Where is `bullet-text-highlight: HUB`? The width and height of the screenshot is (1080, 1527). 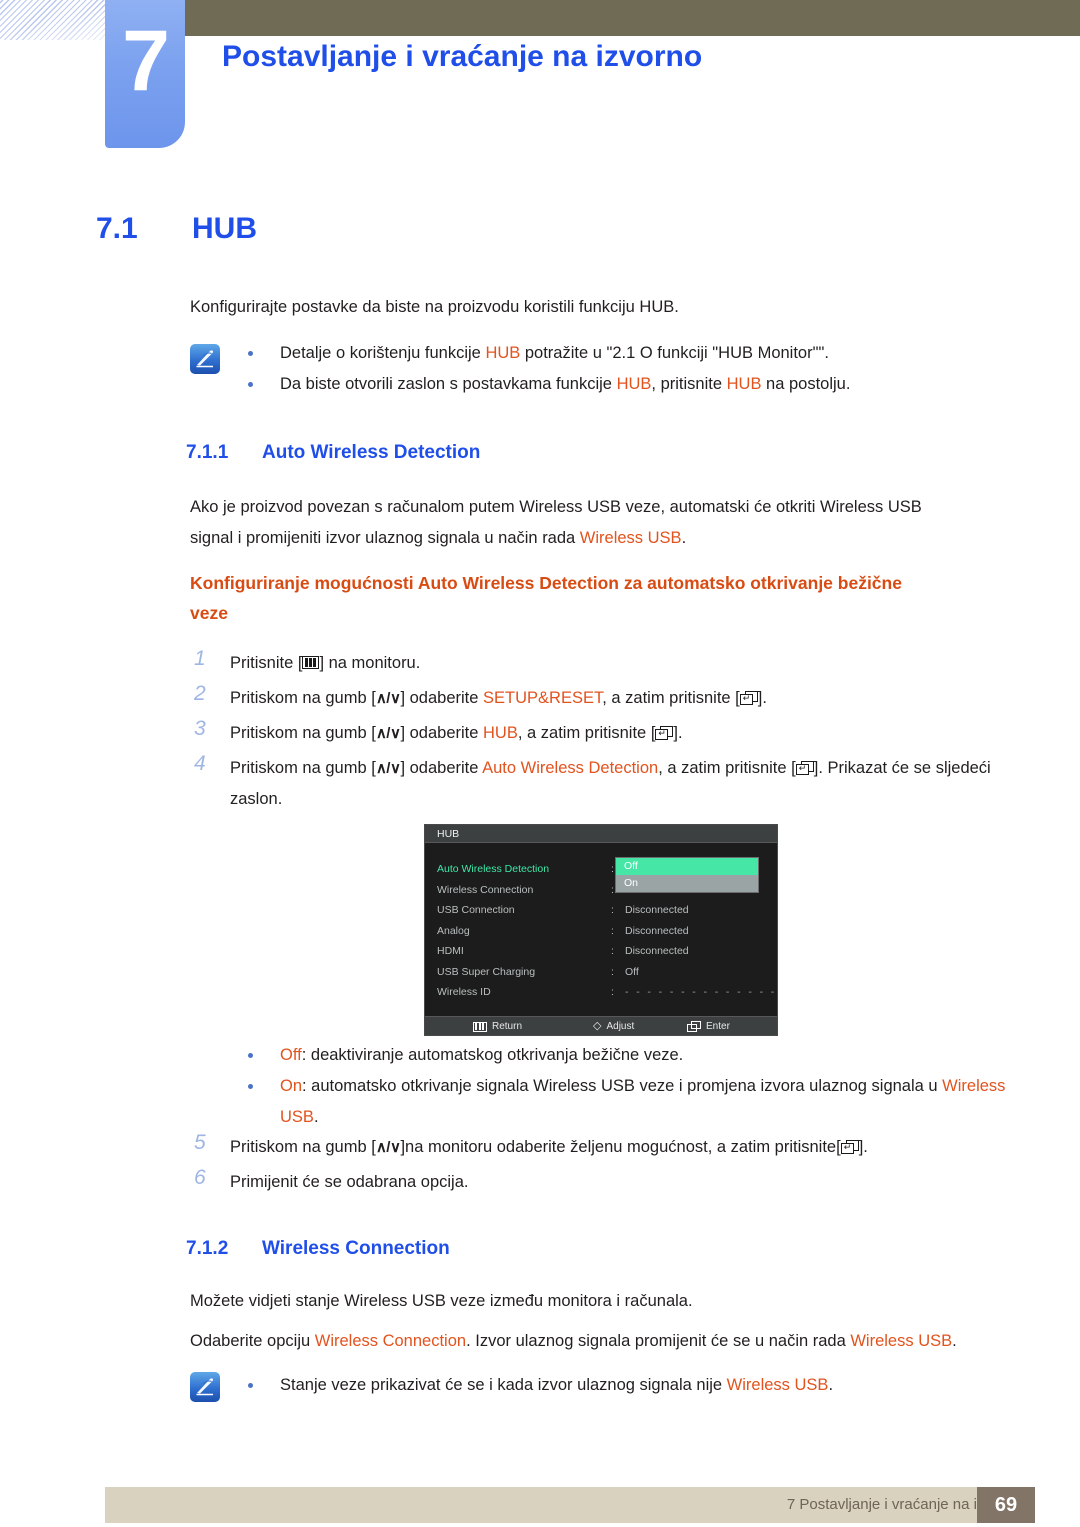
bullet-text-highlight: HUB is located at coordinates (634, 384).